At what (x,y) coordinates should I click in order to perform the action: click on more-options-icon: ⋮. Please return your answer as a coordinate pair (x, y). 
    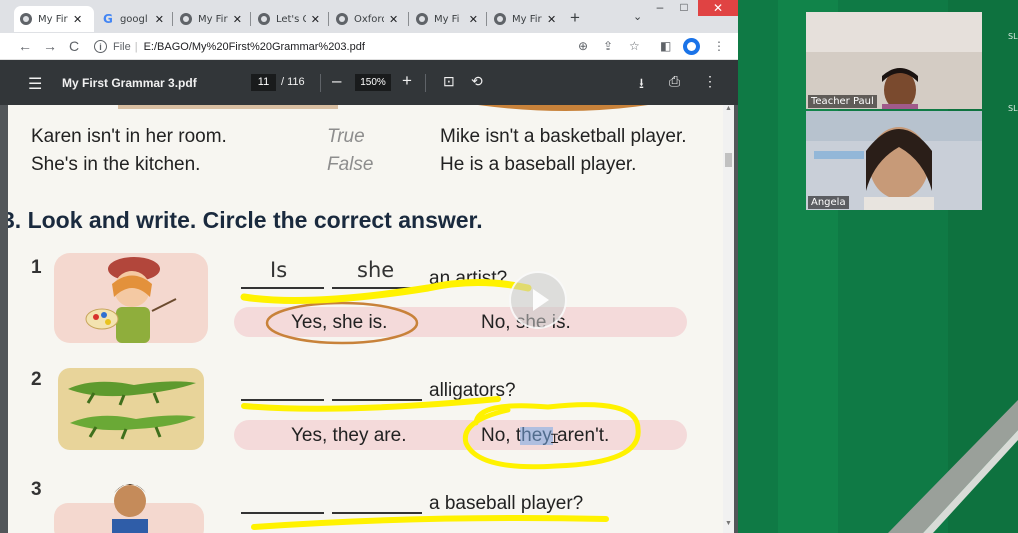
    Looking at the image, I should click on (710, 81).